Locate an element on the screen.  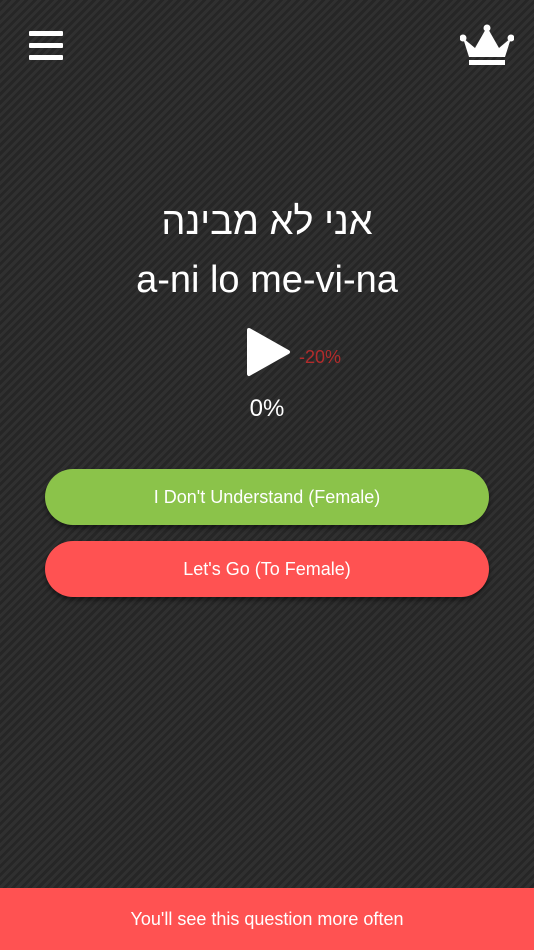
menu-bar-top is located at coordinates (46, 33).